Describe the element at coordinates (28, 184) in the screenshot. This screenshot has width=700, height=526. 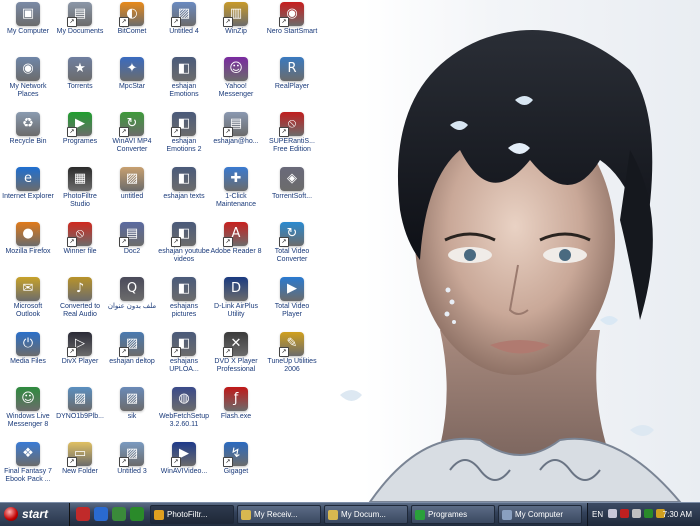
I see `desktop-icon: e Internet Explorer` at that location.